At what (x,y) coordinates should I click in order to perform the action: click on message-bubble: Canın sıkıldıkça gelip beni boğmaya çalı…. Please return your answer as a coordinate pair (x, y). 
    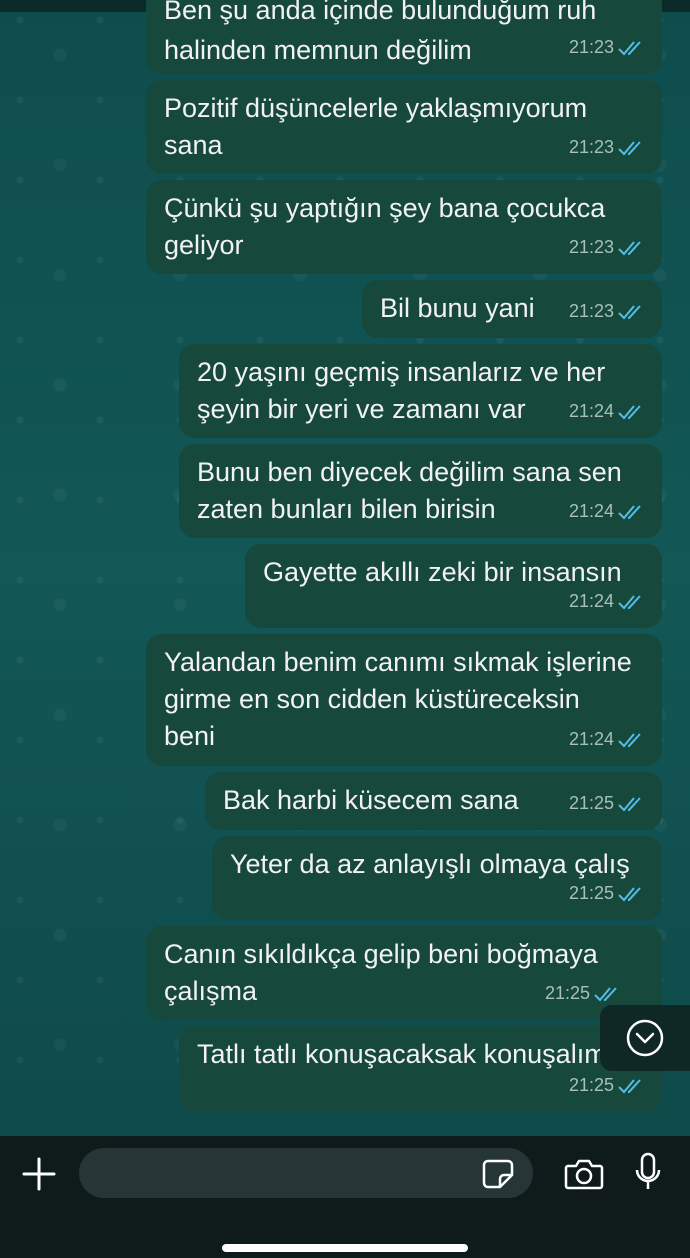
    Looking at the image, I should click on (404, 973).